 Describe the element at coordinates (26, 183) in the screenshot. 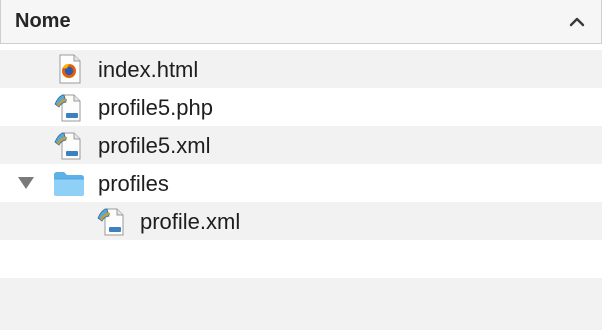

I see `disclosure-triangle-icon` at that location.